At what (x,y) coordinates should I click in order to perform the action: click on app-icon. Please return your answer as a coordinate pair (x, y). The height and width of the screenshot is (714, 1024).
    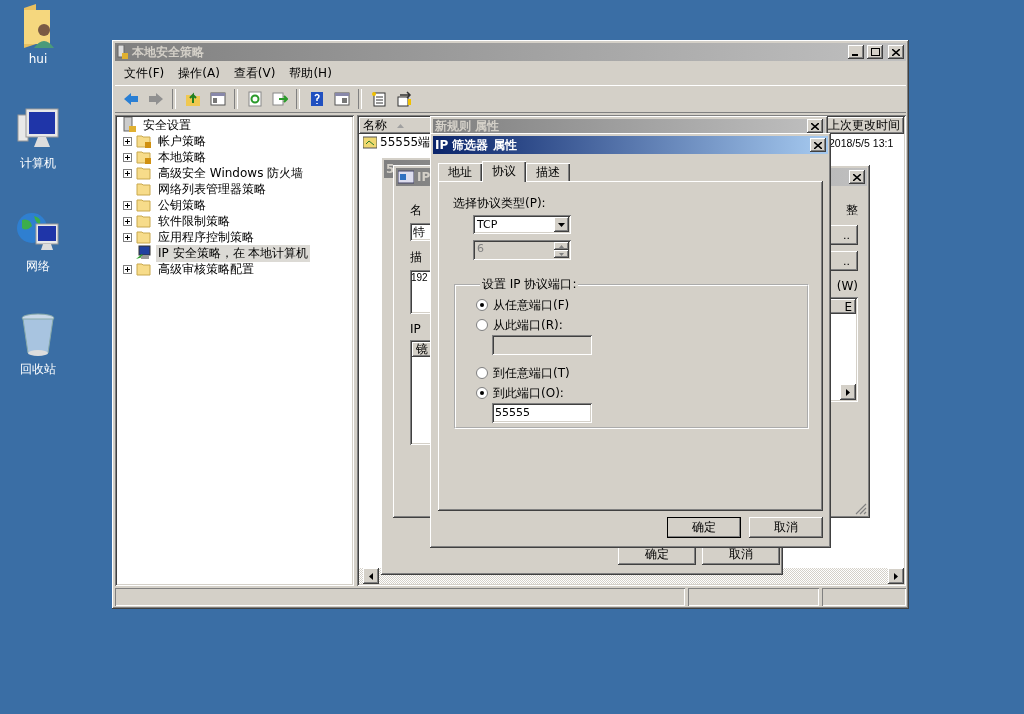
    Looking at the image, I should click on (123, 52).